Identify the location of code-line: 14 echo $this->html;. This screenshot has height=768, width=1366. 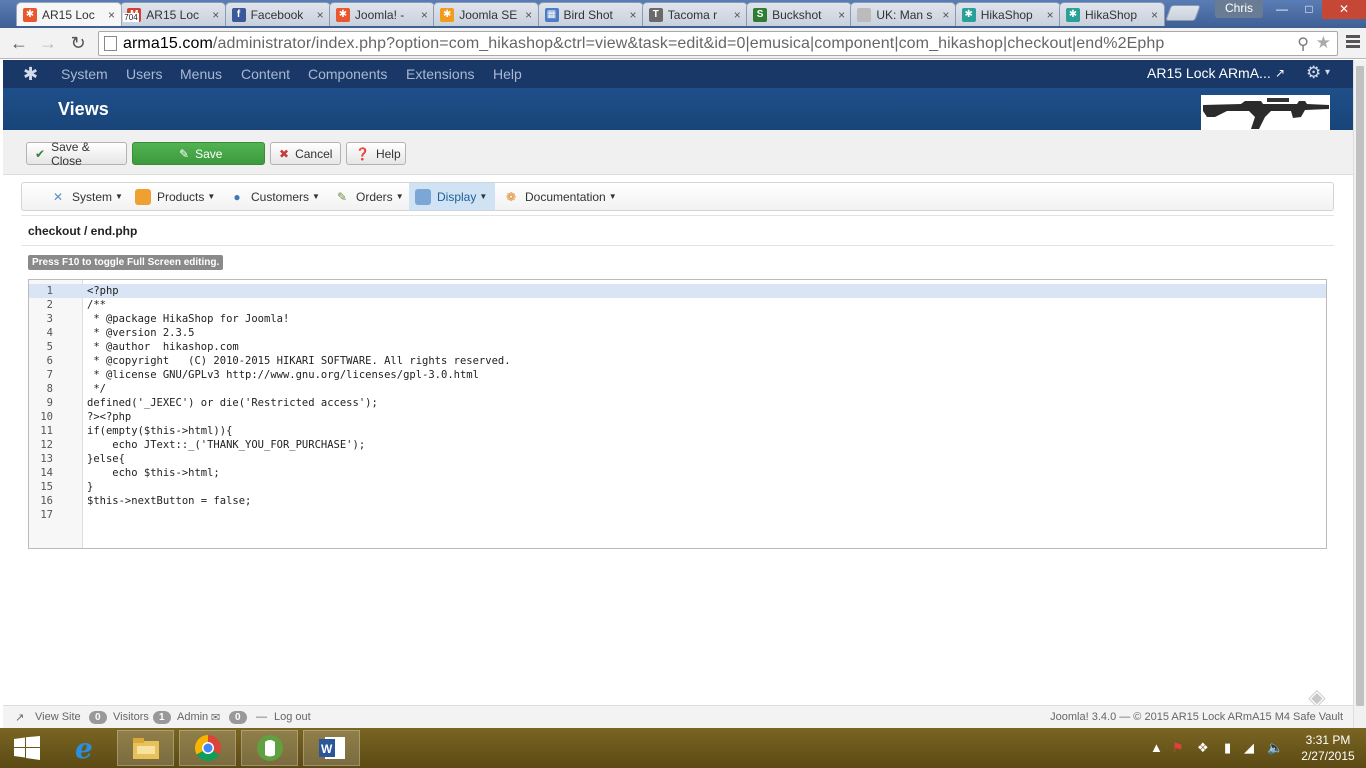
(677, 473).